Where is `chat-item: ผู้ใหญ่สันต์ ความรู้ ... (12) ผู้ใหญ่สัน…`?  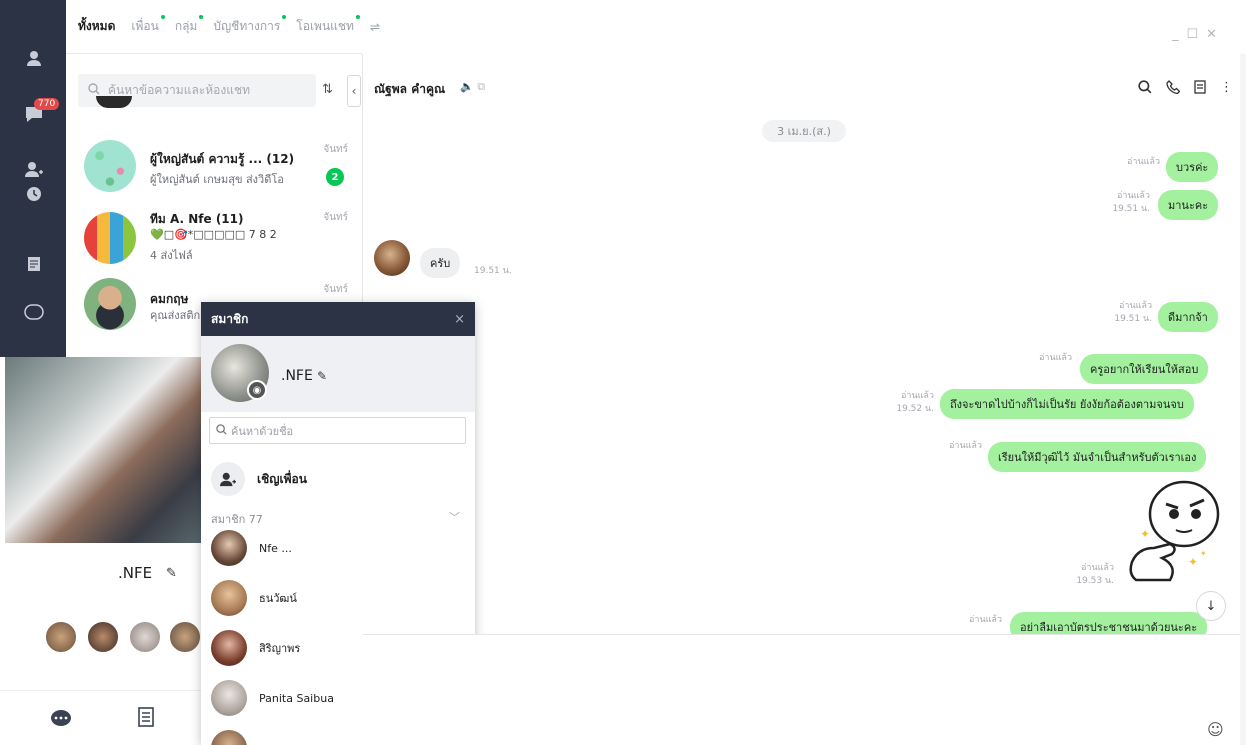
chat-item: ผู้ใหญ่สันต์ ความรู้ ... (12) ผู้ใหญ่สัน… is located at coordinates (214, 173).